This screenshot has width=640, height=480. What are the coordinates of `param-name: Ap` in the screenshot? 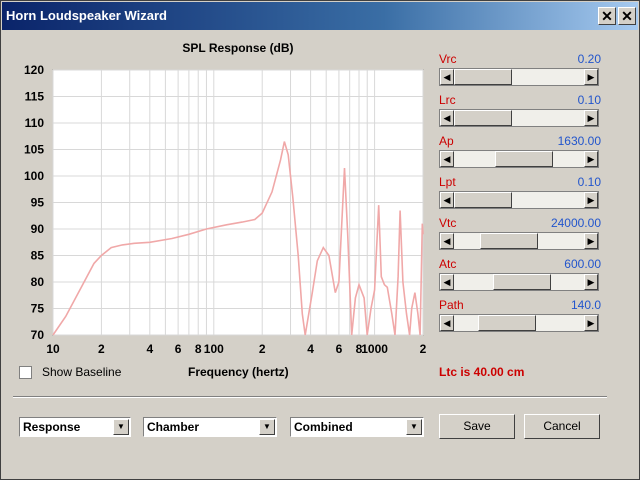 It's located at (446, 141).